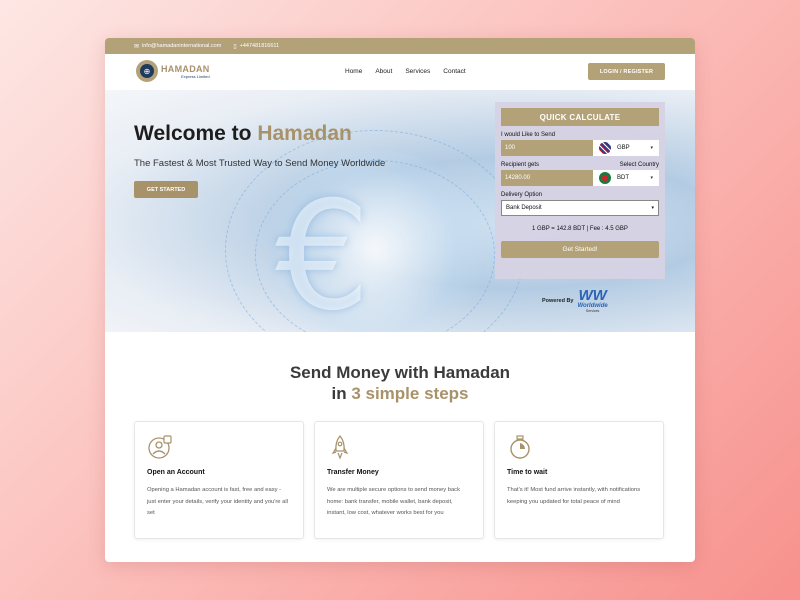 Image resolution: width=800 pixels, height=600 pixels. Describe the element at coordinates (259, 46) in the screenshot. I see `contact-phone-text: +447481816611` at that location.